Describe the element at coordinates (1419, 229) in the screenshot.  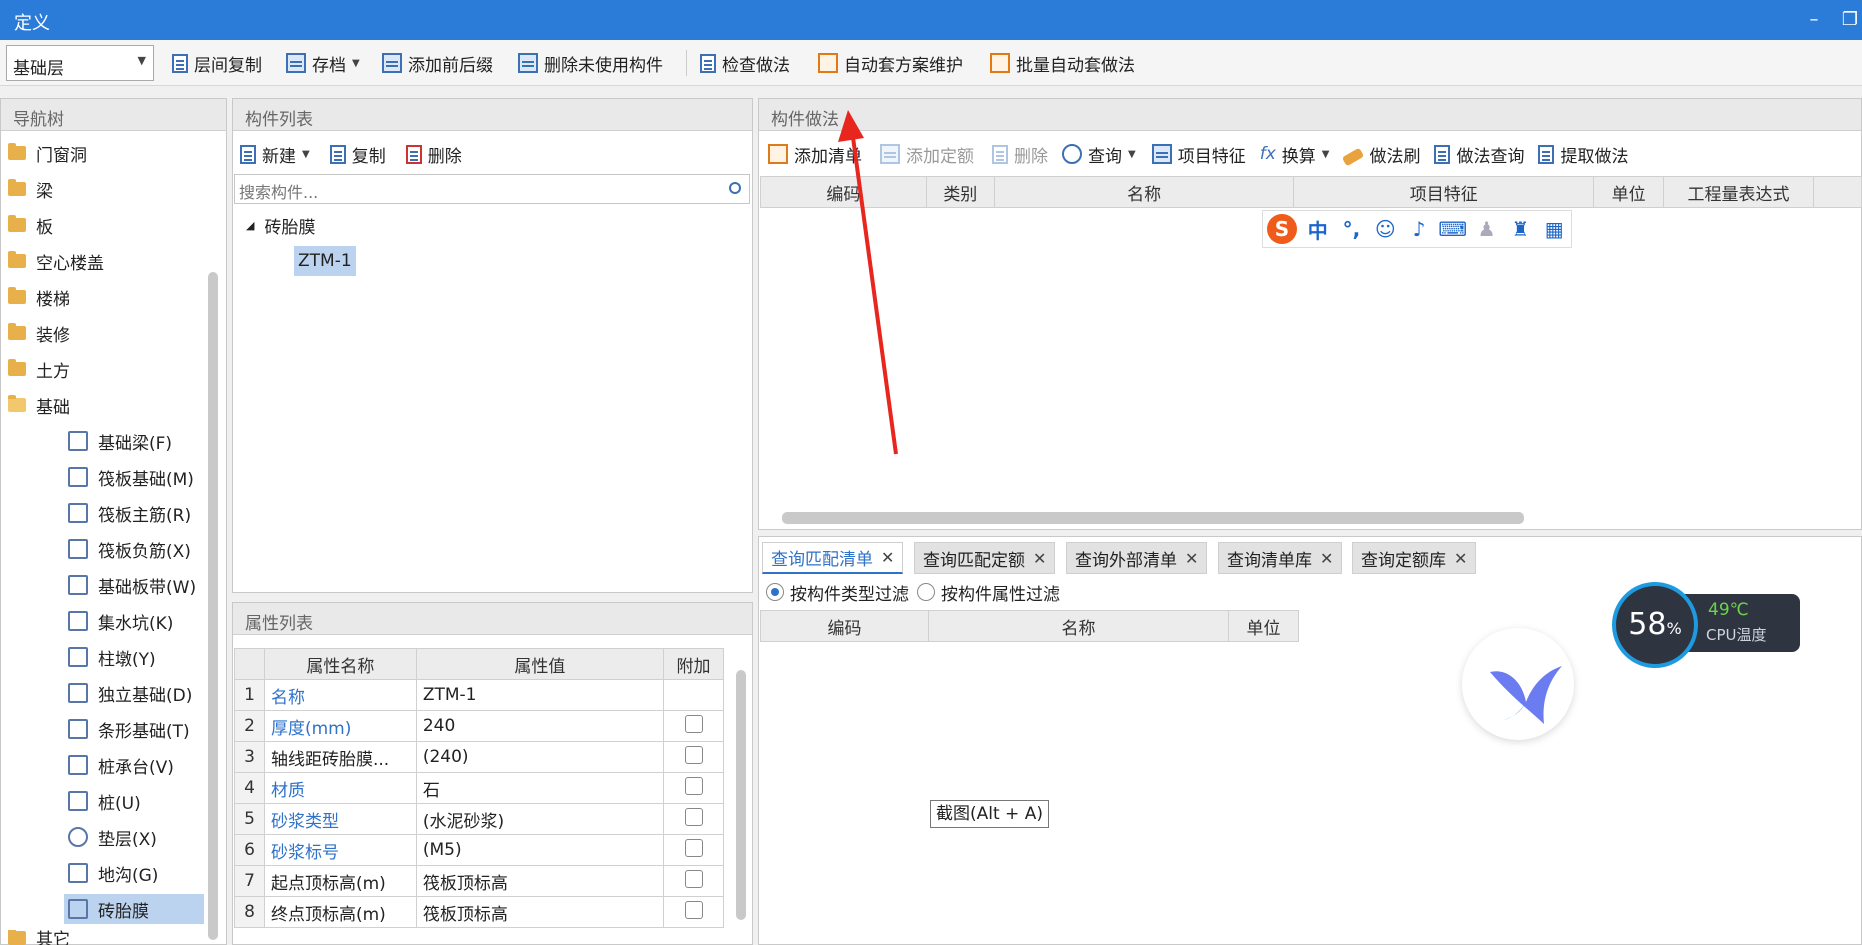
I see `microphone-icon: ♪` at that location.